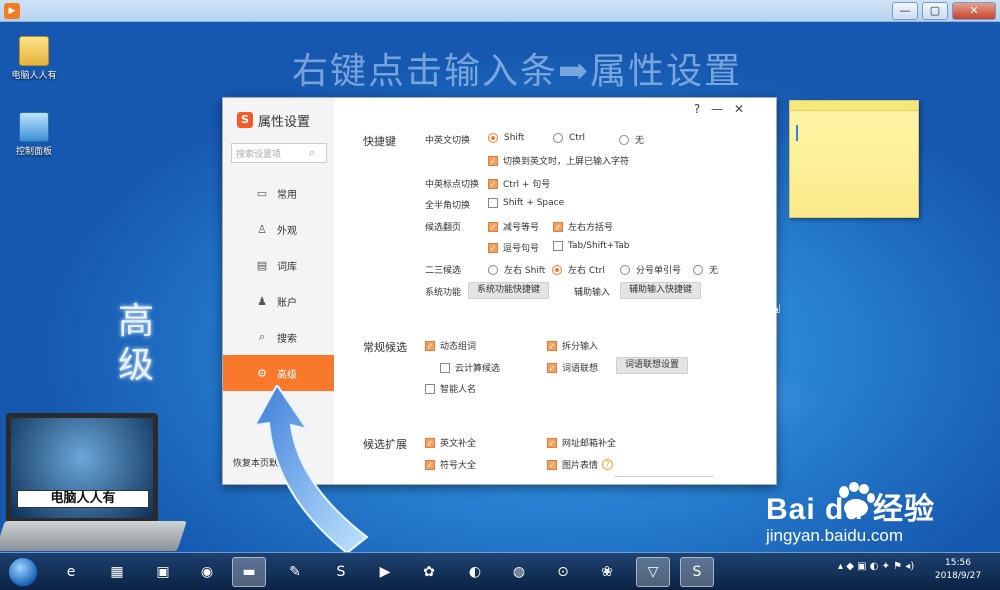 Image resolution: width=1000 pixels, height=590 pixels. What do you see at coordinates (93, 488) in the screenshot?
I see `laptop-logo-graphic: 电脑人人有` at bounding box center [93, 488].